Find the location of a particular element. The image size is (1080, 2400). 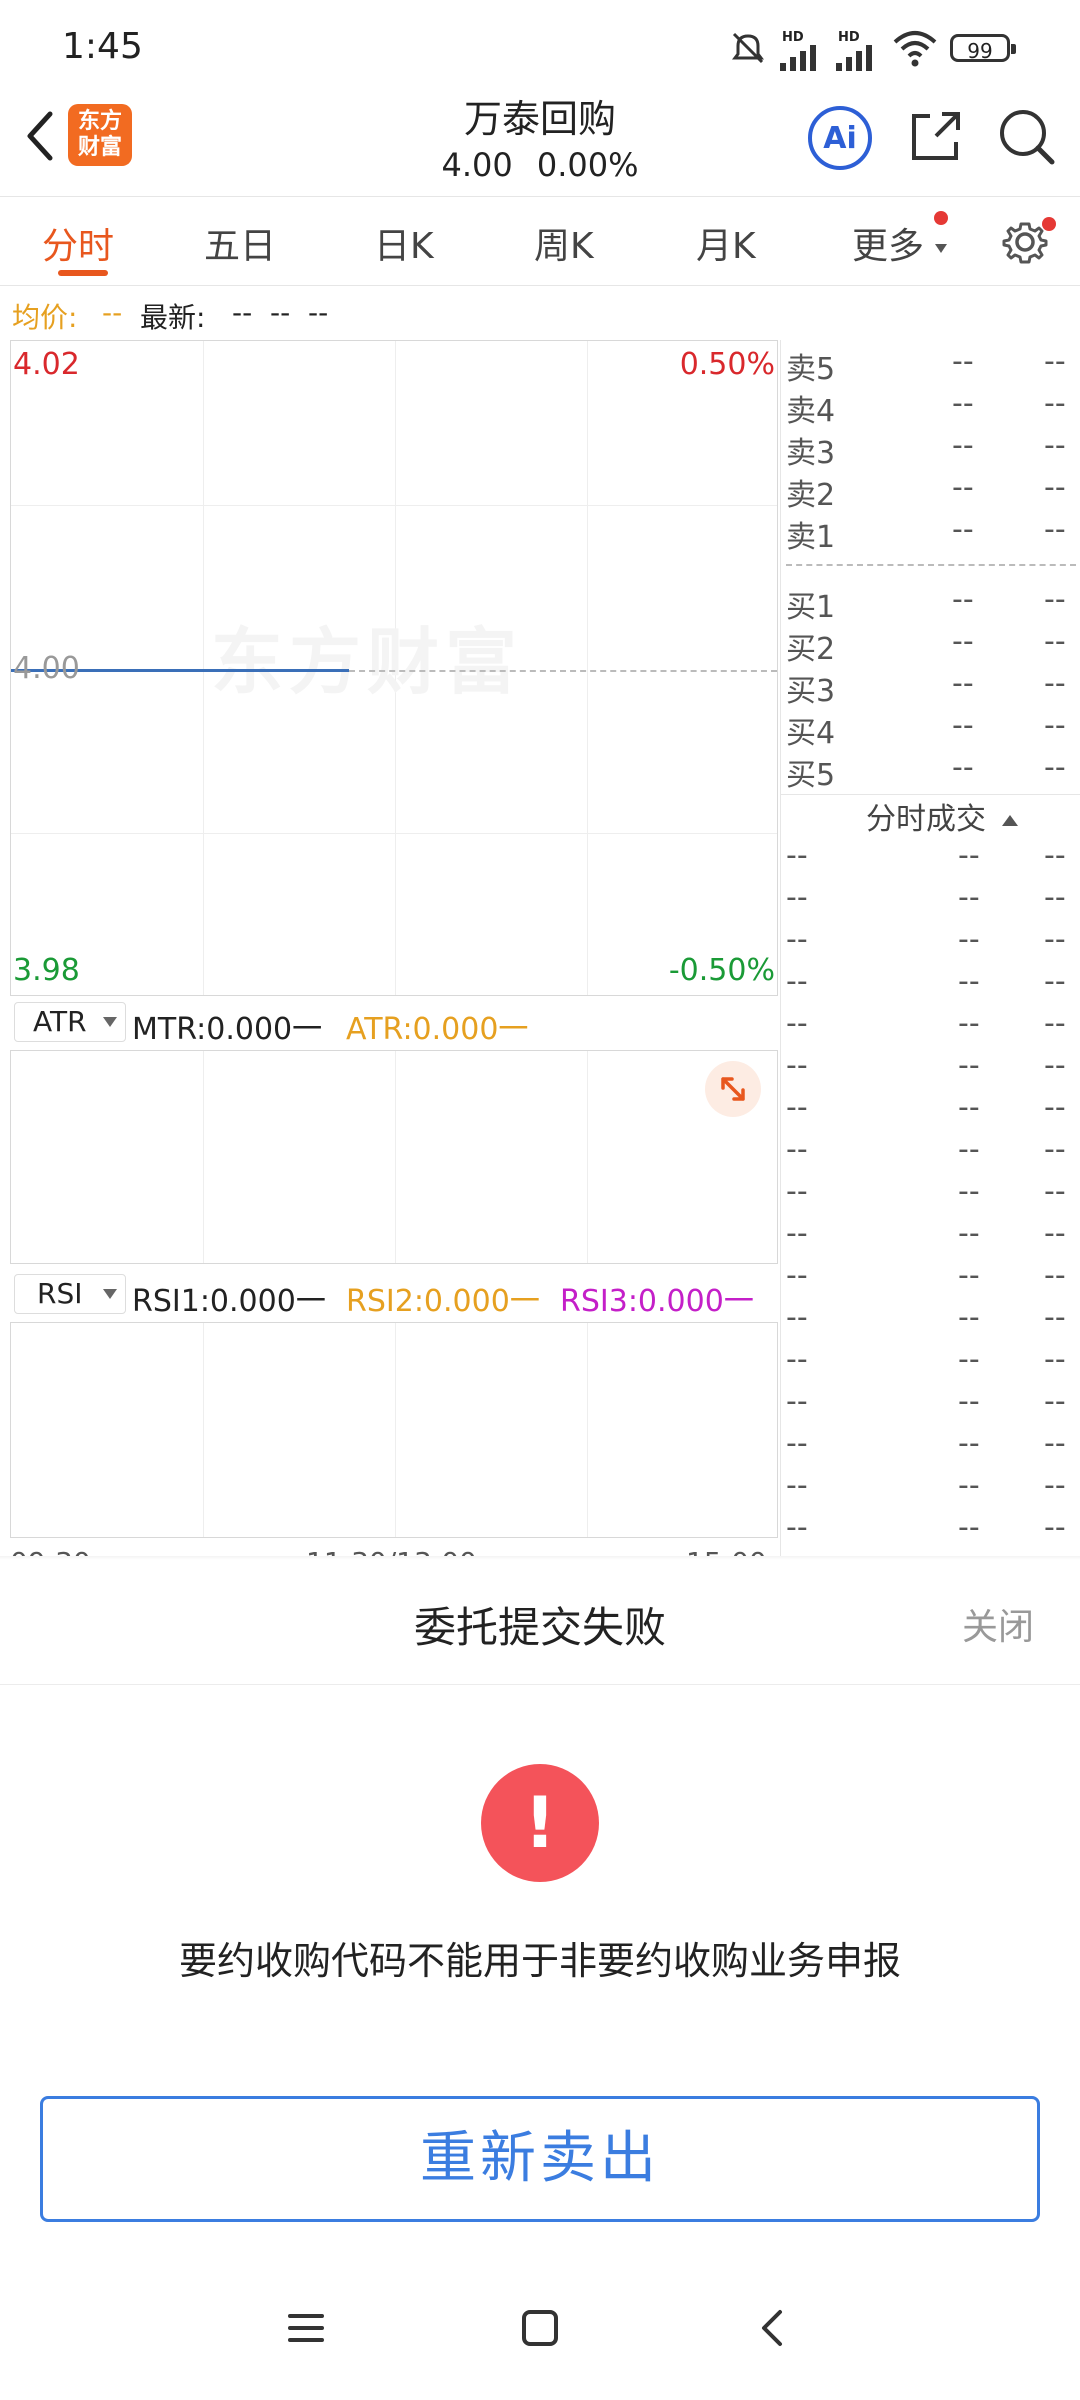

rsi3-value: RSI3:0.000一 is located at coordinates (657, 1301).